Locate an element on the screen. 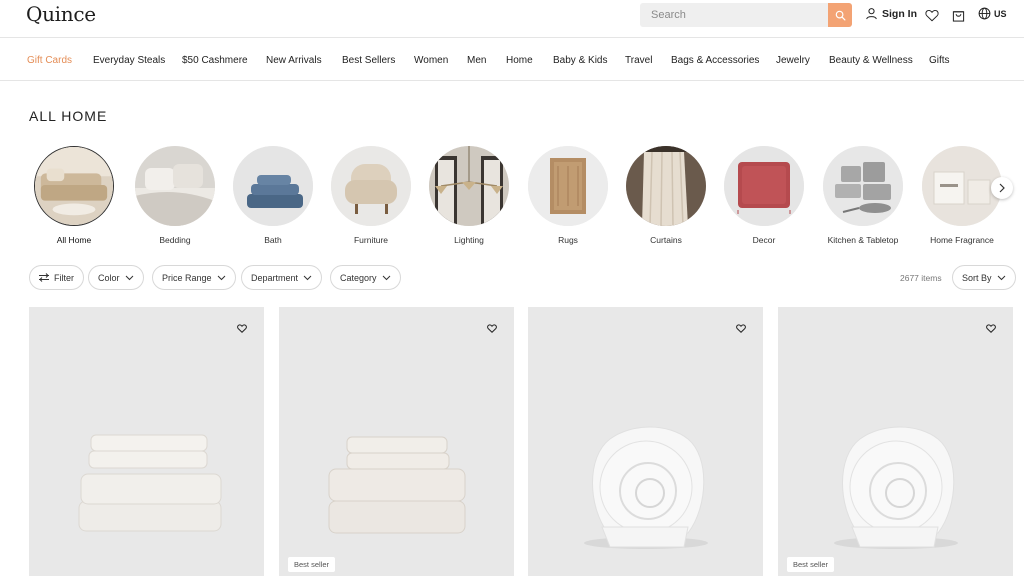 This screenshot has width=1024, height=576. category-next-button is located at coordinates (1002, 188).